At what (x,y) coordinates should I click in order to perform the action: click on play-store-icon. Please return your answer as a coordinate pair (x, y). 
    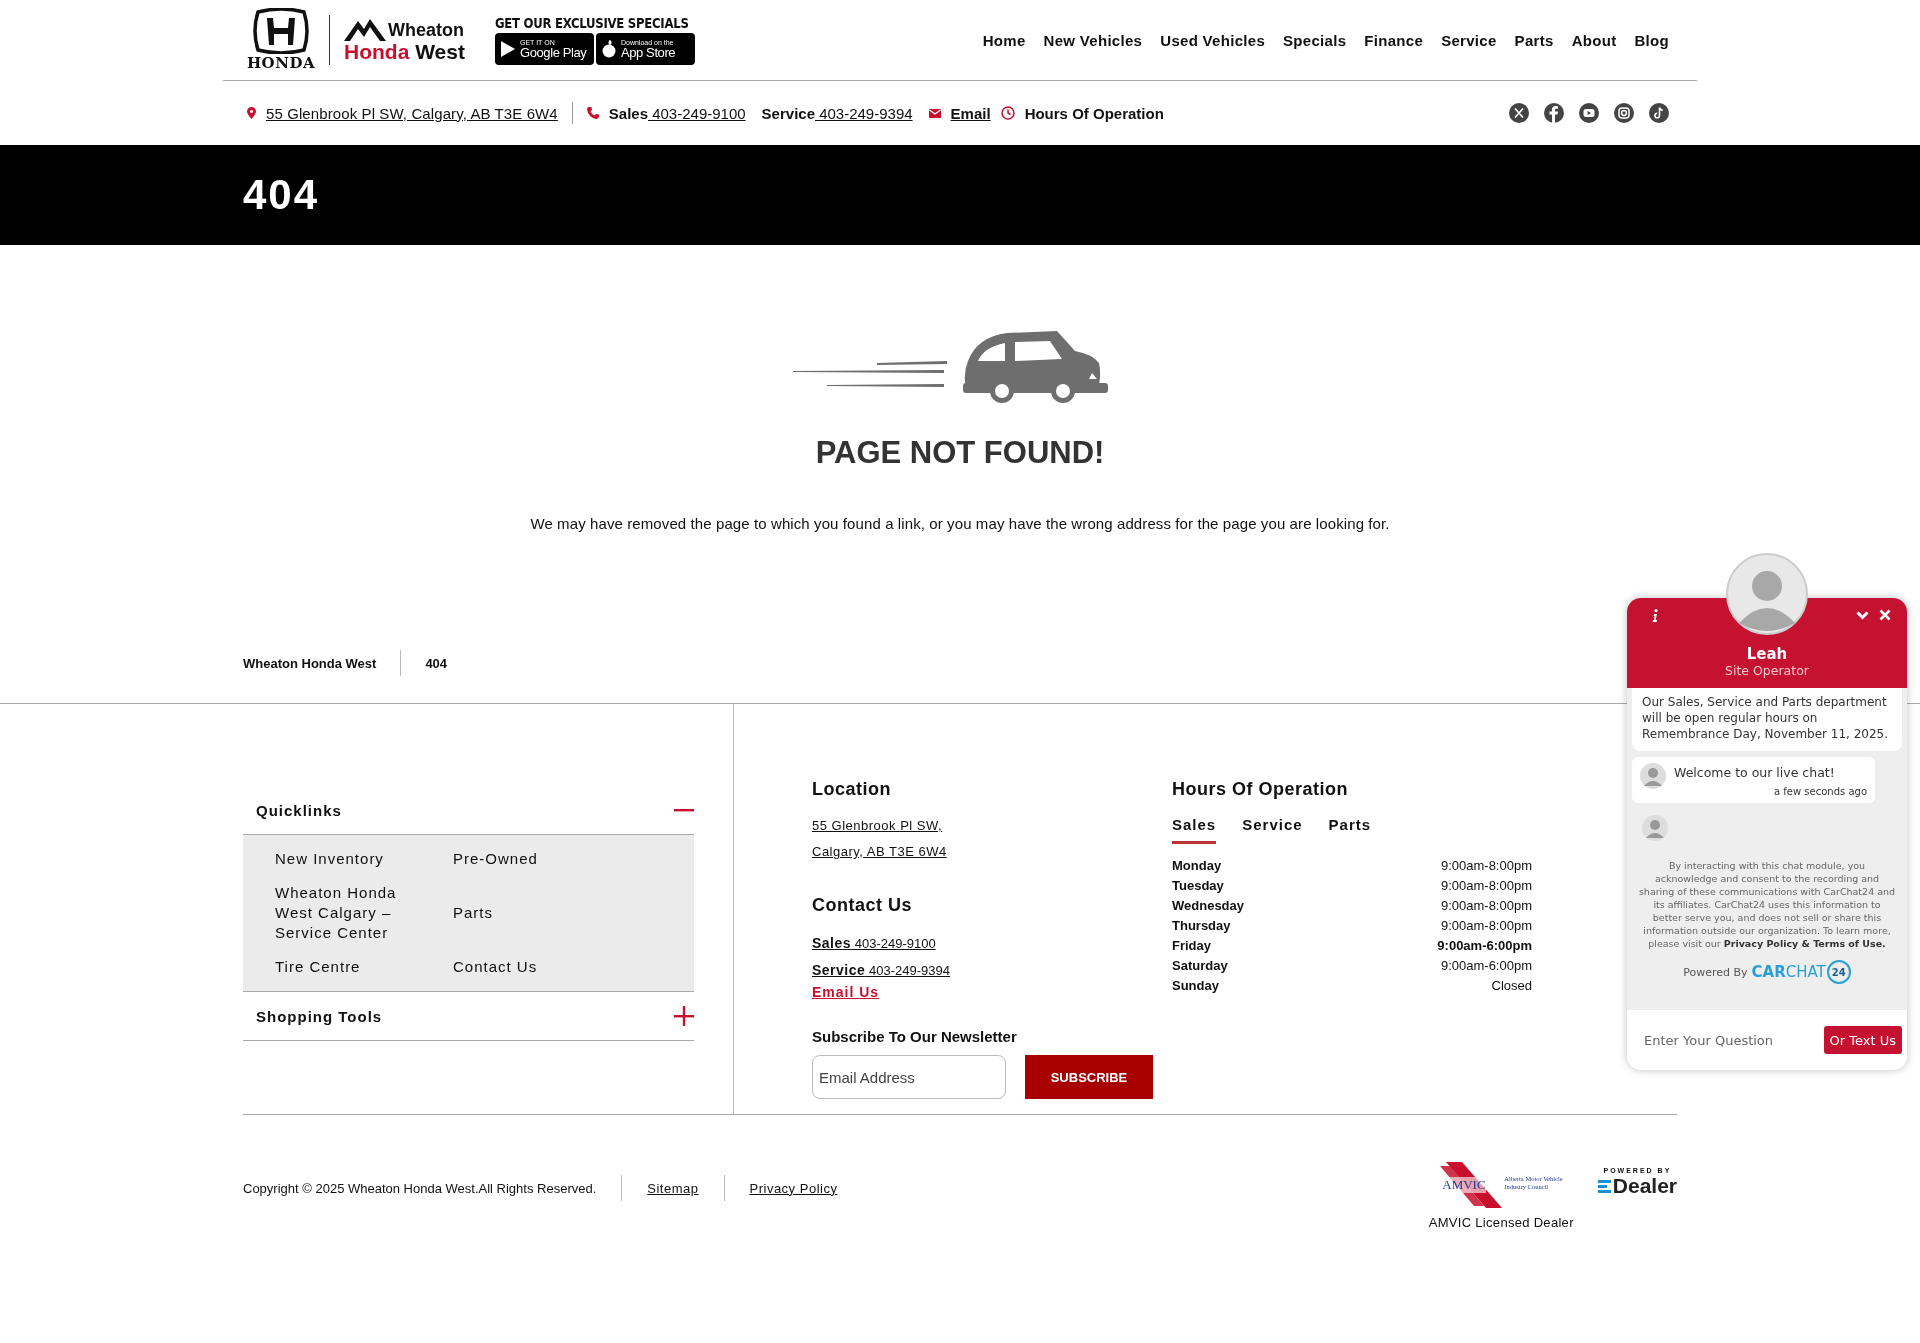
    Looking at the image, I should click on (507, 49).